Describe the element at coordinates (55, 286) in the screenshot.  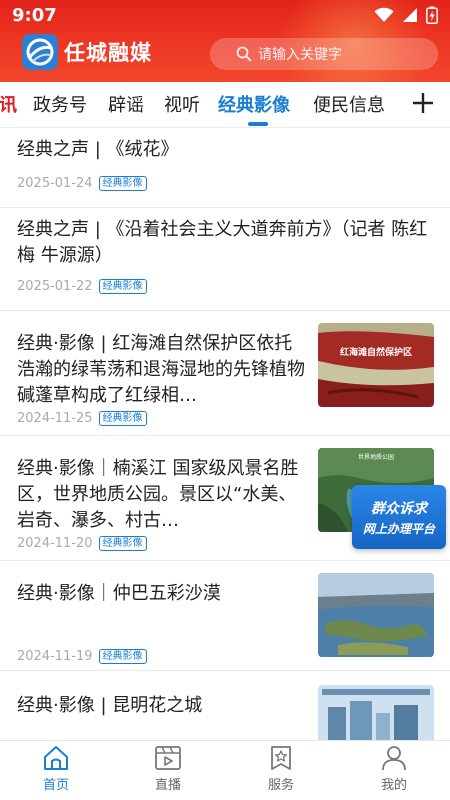
I see `item-date: 2025-01-22` at that location.